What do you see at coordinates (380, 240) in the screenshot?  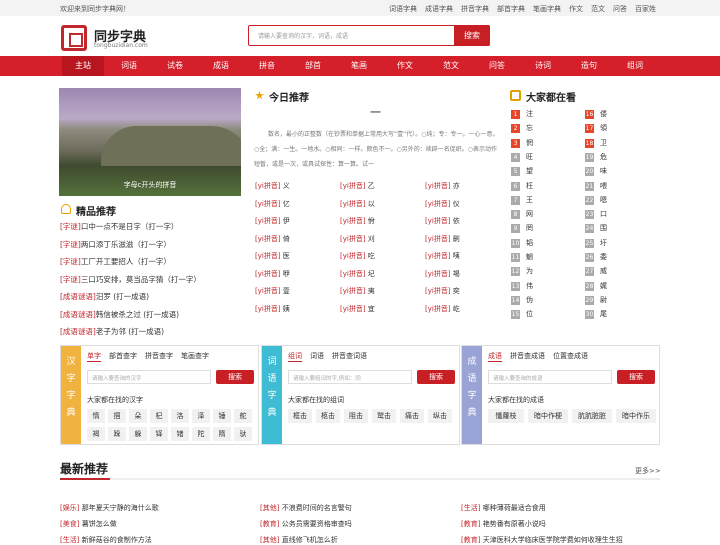 I see `pinyin-item: [yi拼音] 刈` at bounding box center [380, 240].